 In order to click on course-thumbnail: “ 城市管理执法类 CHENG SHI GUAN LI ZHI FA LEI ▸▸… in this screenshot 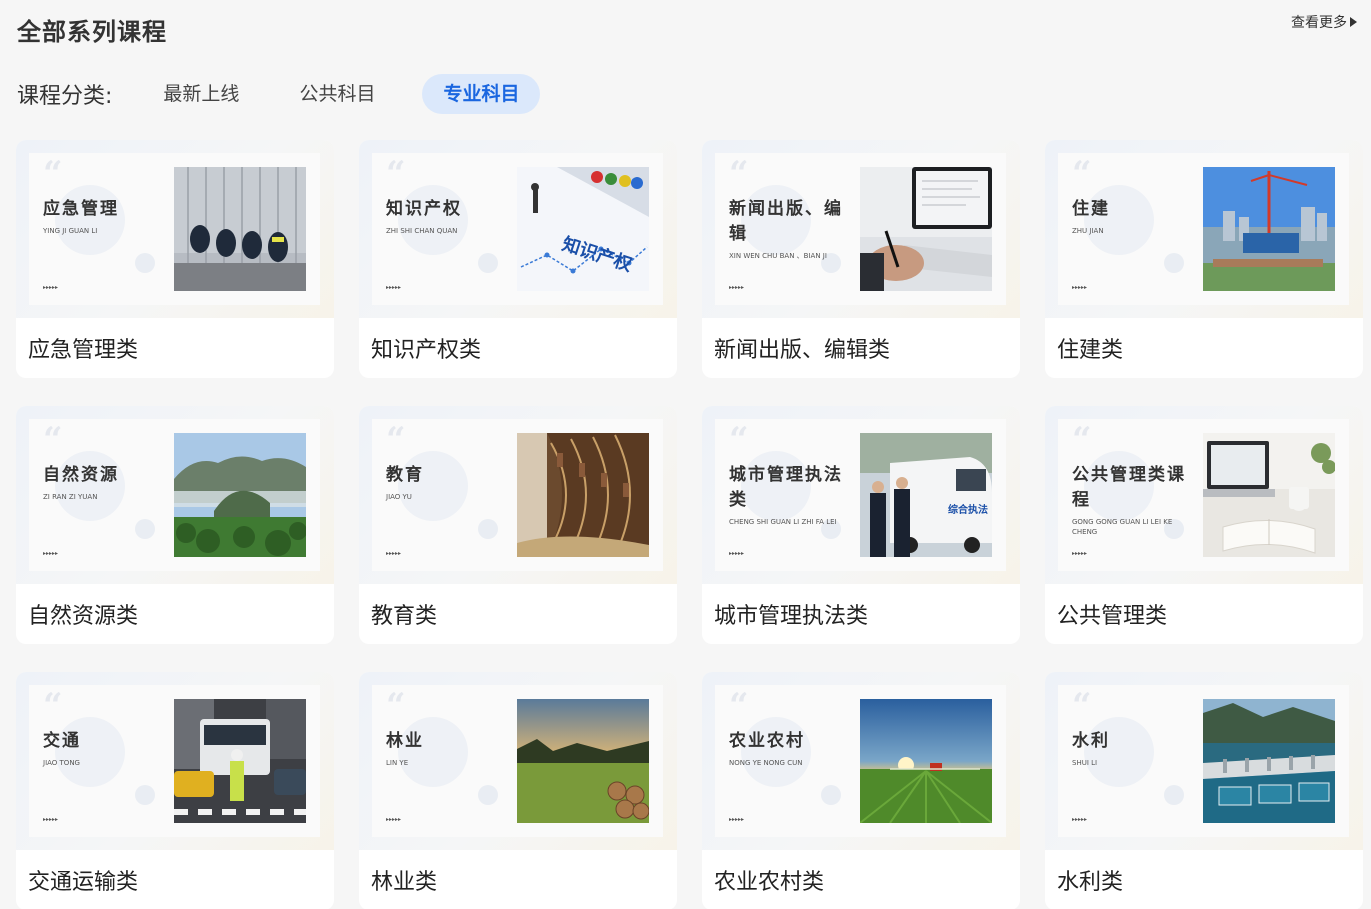, I will do `click(861, 495)`.